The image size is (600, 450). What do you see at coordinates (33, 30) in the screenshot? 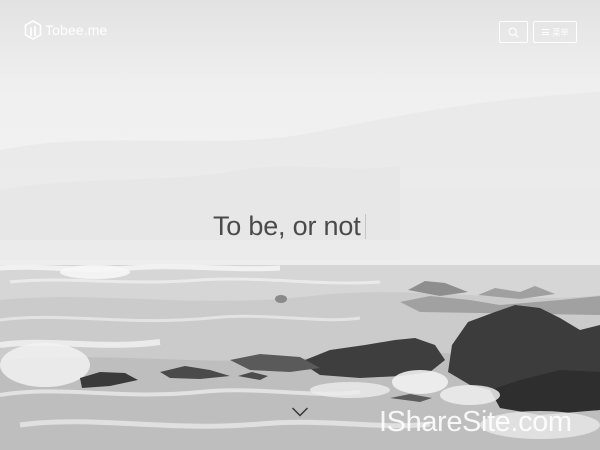
I see `cube-logo-icon` at bounding box center [33, 30].